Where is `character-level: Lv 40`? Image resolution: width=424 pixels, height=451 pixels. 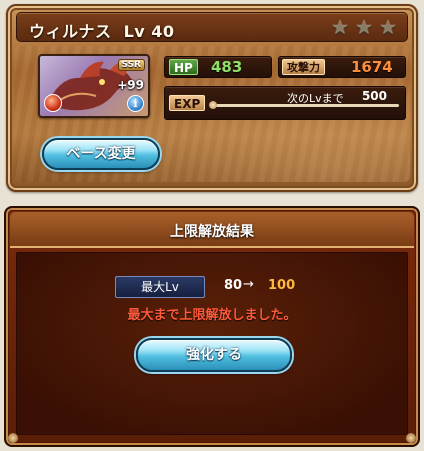
character-level: Lv 40 is located at coordinates (149, 31).